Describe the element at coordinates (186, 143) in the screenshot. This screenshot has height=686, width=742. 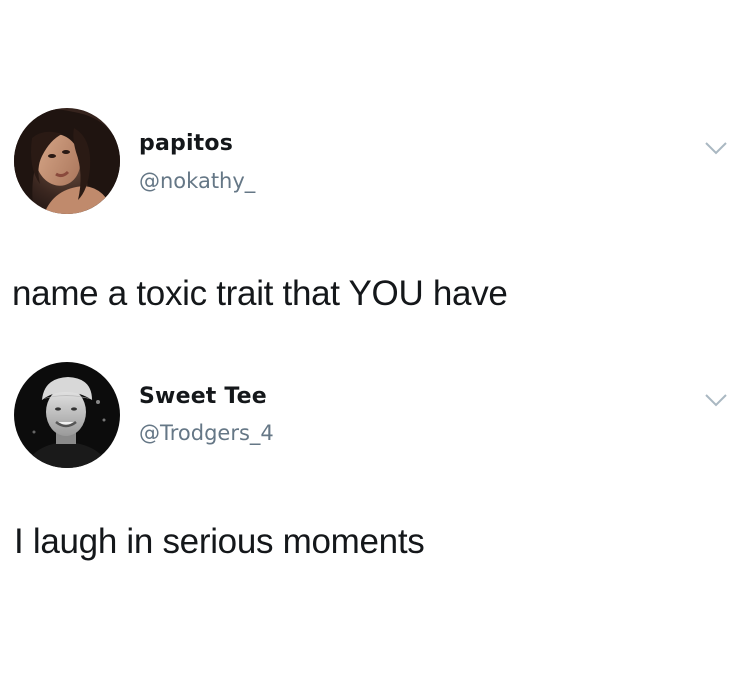
I see `display-name: papitos` at that location.